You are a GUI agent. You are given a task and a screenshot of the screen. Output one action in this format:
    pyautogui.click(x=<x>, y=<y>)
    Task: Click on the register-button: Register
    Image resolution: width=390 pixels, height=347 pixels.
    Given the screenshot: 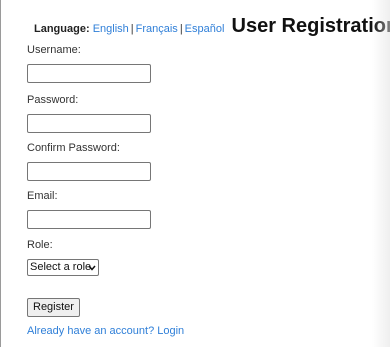 What is the action you would take?
    pyautogui.click(x=53, y=307)
    